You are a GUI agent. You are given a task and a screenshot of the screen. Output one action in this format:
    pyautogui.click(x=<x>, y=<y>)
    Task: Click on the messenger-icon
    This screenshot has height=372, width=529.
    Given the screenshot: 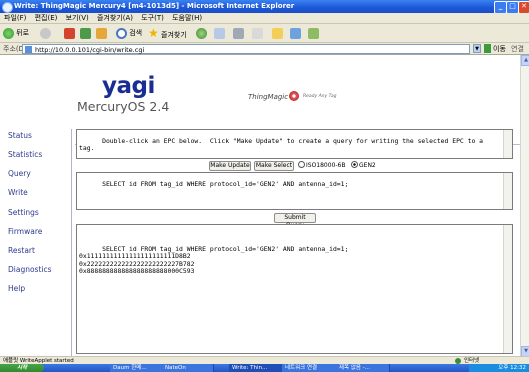 What is the action you would take?
    pyautogui.click(x=295, y=33)
    